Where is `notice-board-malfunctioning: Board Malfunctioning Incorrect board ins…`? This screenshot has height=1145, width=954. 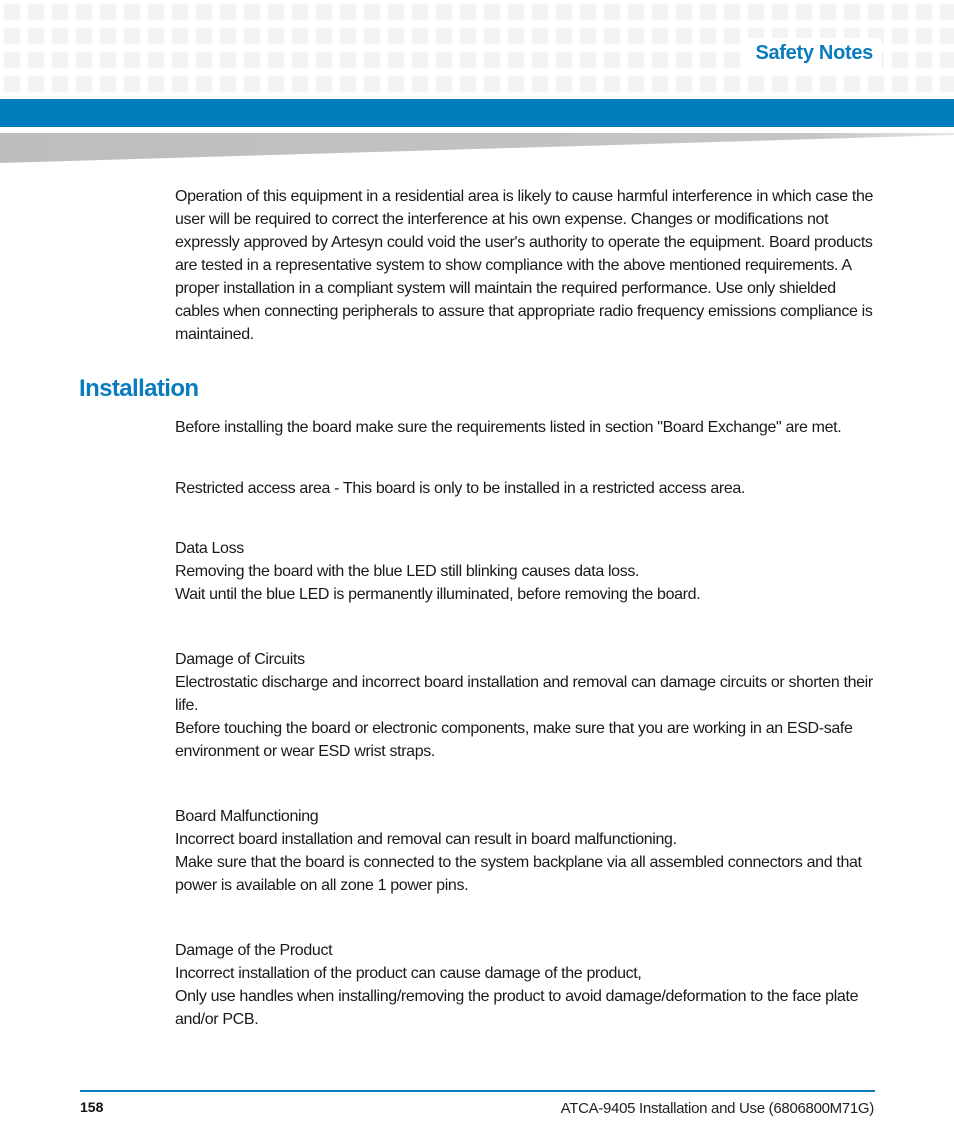 notice-board-malfunctioning: Board Malfunctioning Incorrect board ins… is located at coordinates (525, 851).